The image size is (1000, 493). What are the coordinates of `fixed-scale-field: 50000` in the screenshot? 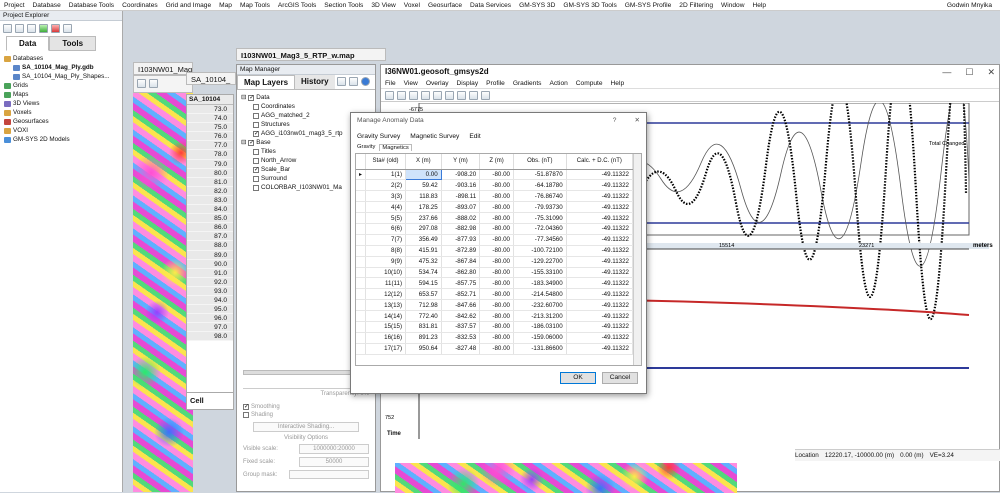 It's located at (334, 462).